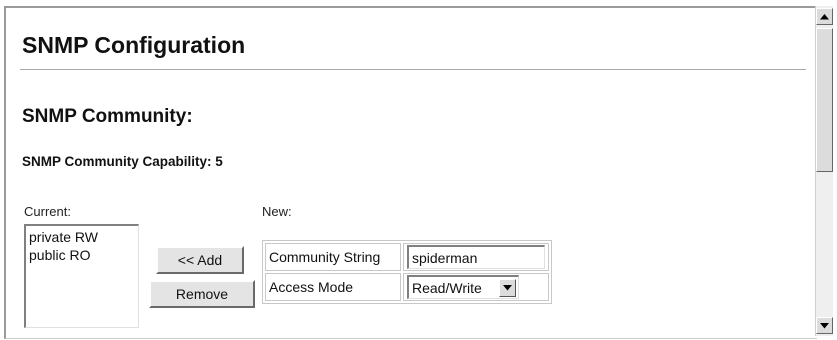 This screenshot has width=837, height=340. I want to click on capability-label: SNMP Community Capability: 5, so click(122, 161).